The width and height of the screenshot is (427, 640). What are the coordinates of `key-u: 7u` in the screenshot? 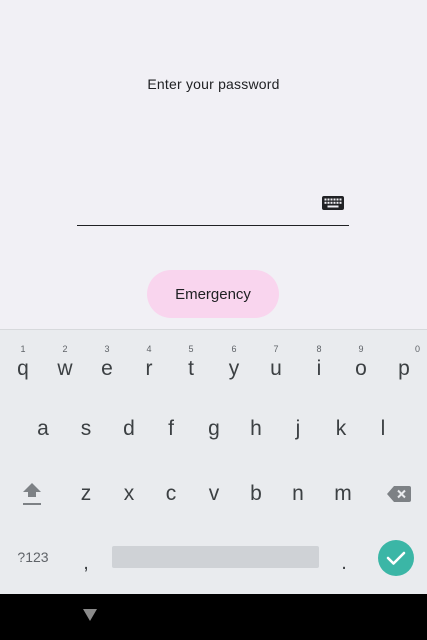 It's located at (276, 364).